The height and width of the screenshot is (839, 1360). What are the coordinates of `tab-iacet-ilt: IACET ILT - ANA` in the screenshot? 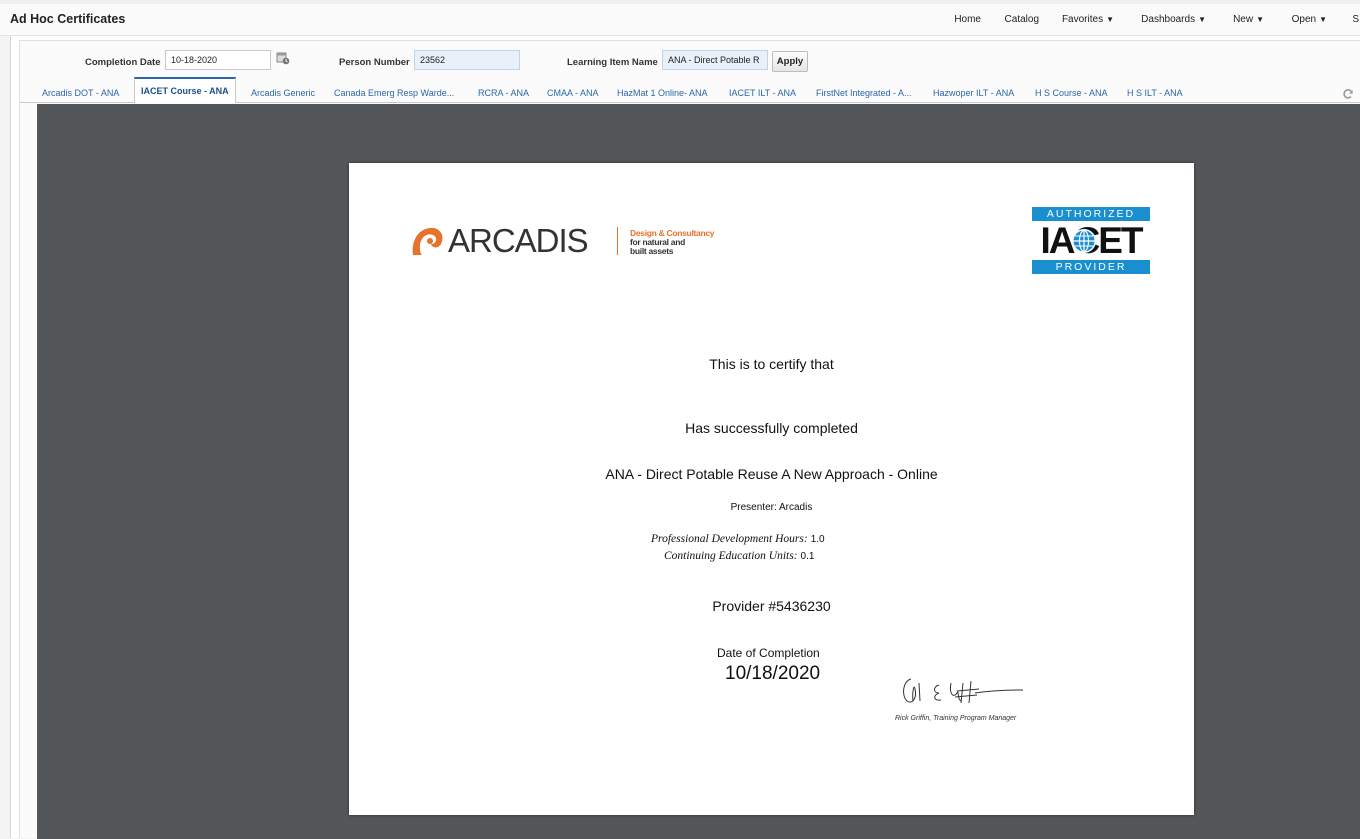 It's located at (762, 93).